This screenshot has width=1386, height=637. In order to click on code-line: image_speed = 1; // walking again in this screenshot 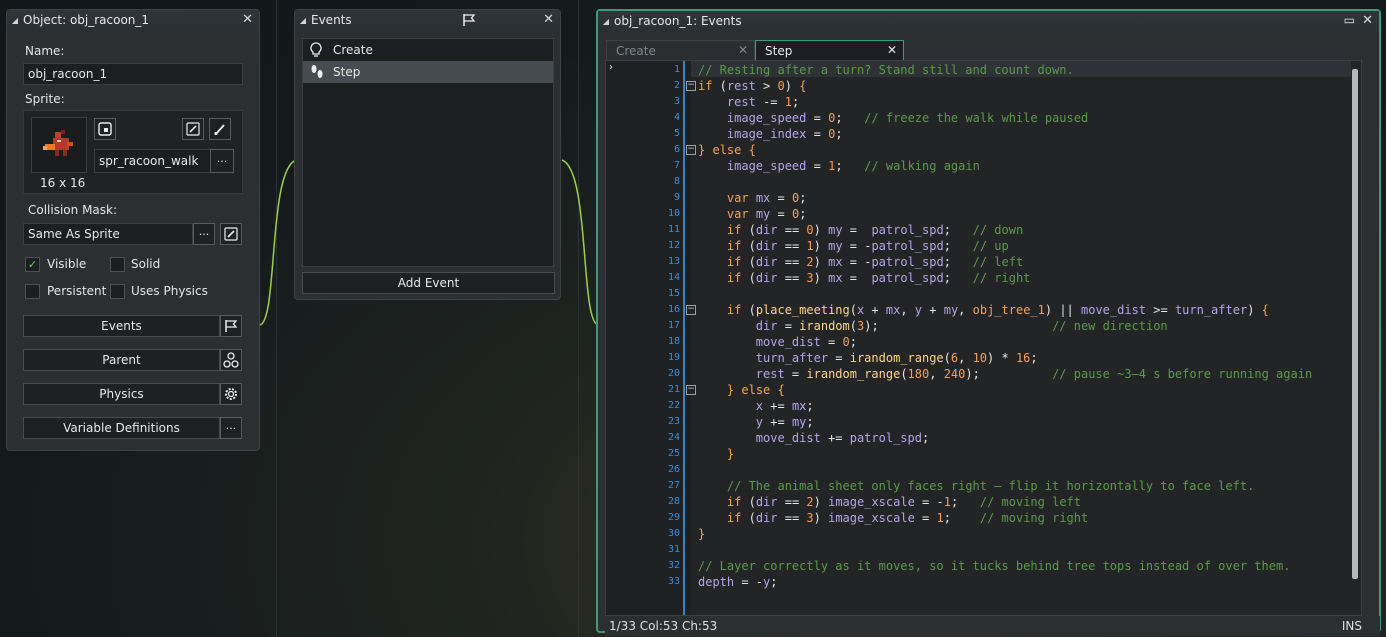, I will do `click(839, 166)`.